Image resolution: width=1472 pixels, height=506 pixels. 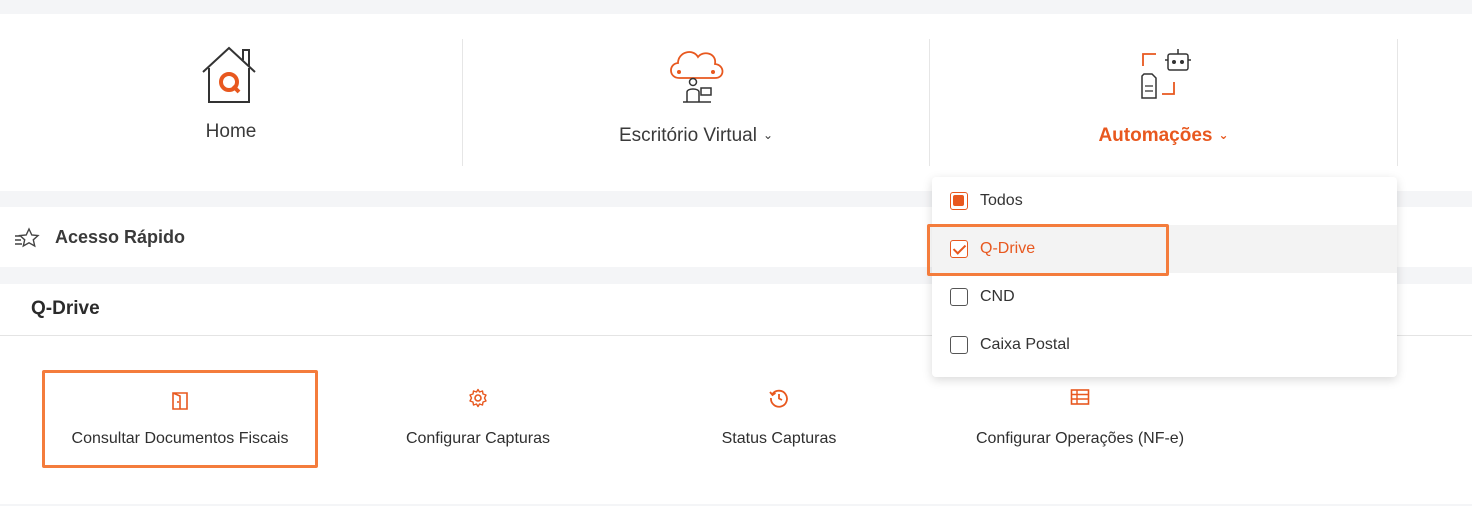 What do you see at coordinates (1155, 135) in the screenshot?
I see `nav-automacoes-text: Automações` at bounding box center [1155, 135].